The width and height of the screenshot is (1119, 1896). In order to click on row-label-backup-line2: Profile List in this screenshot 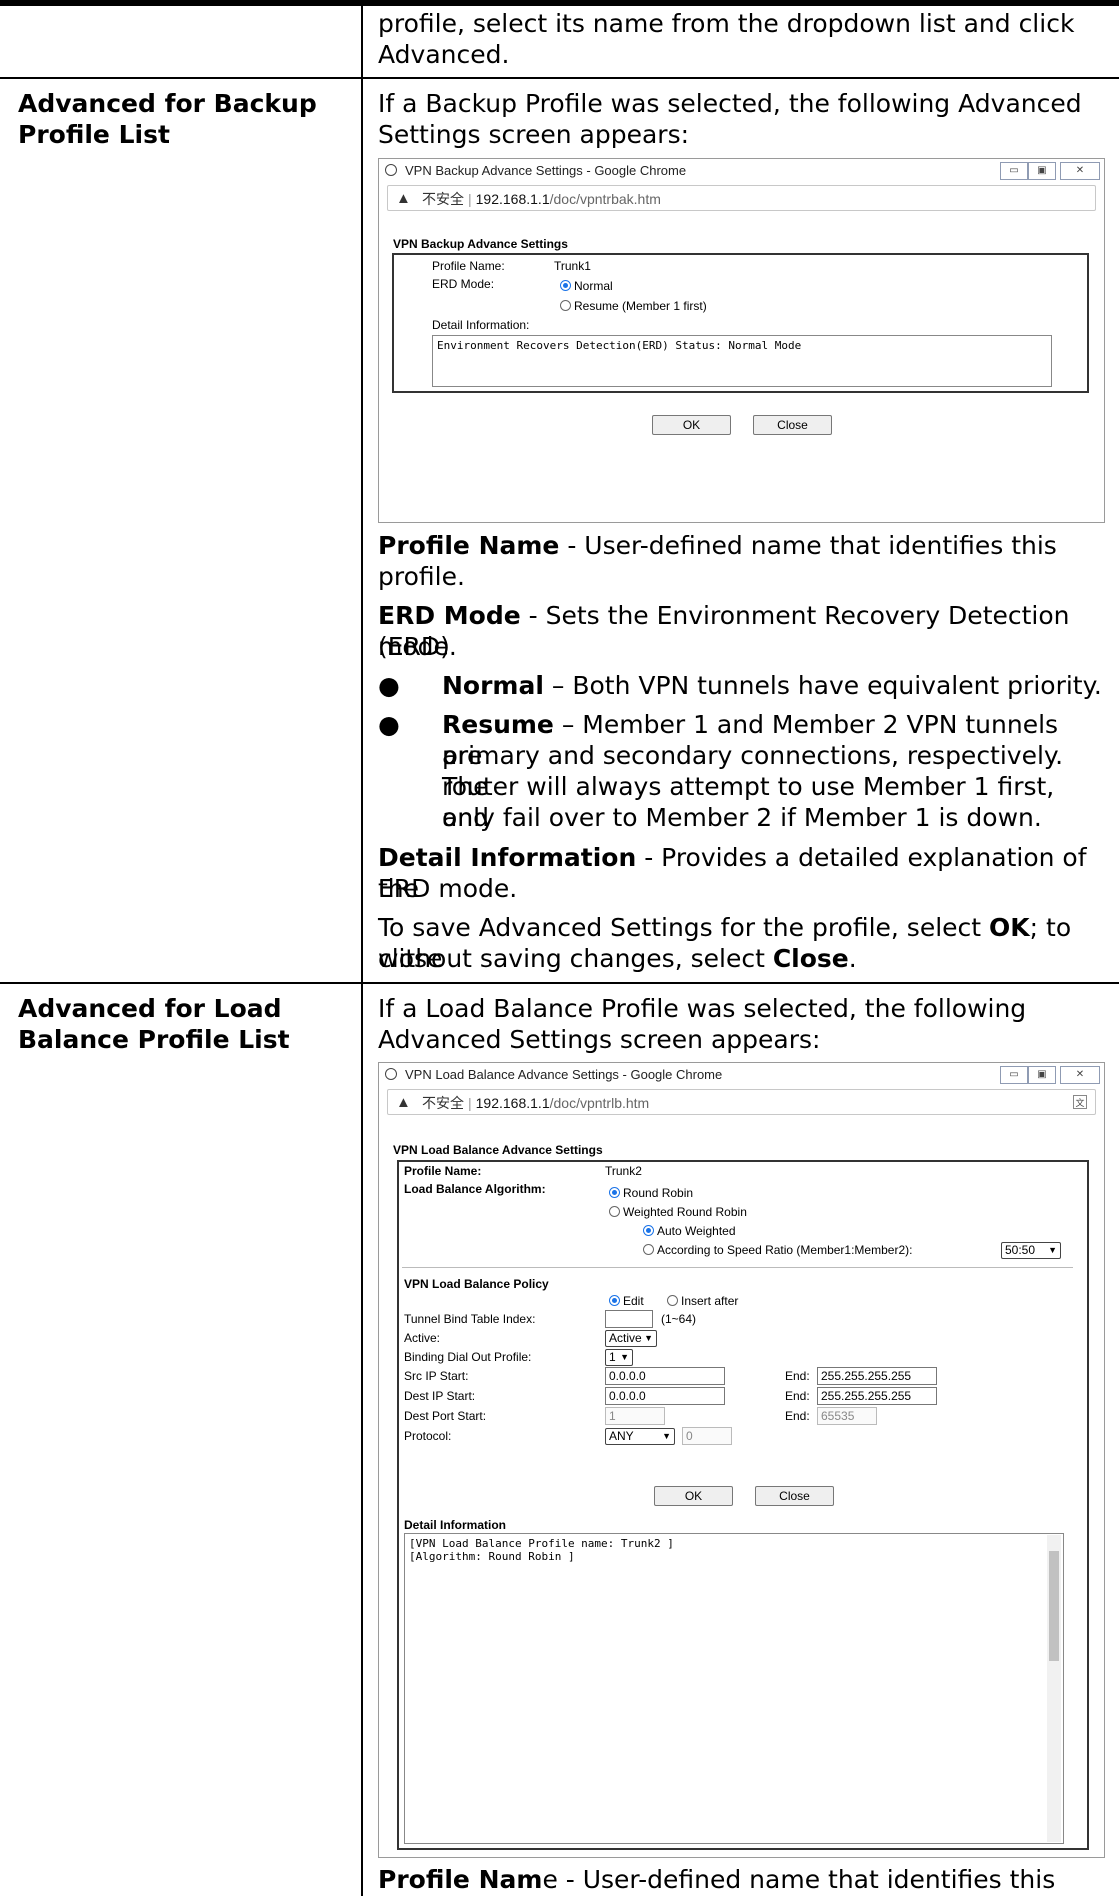, I will do `click(94, 134)`.